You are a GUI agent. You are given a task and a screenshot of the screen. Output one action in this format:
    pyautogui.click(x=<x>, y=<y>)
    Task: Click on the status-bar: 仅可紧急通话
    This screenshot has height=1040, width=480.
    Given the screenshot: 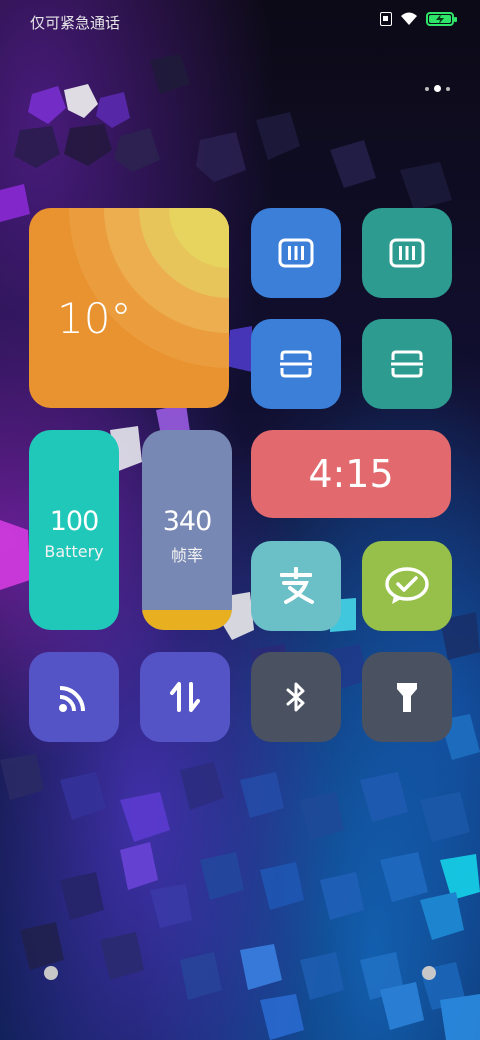 What is the action you would take?
    pyautogui.click(x=240, y=21)
    